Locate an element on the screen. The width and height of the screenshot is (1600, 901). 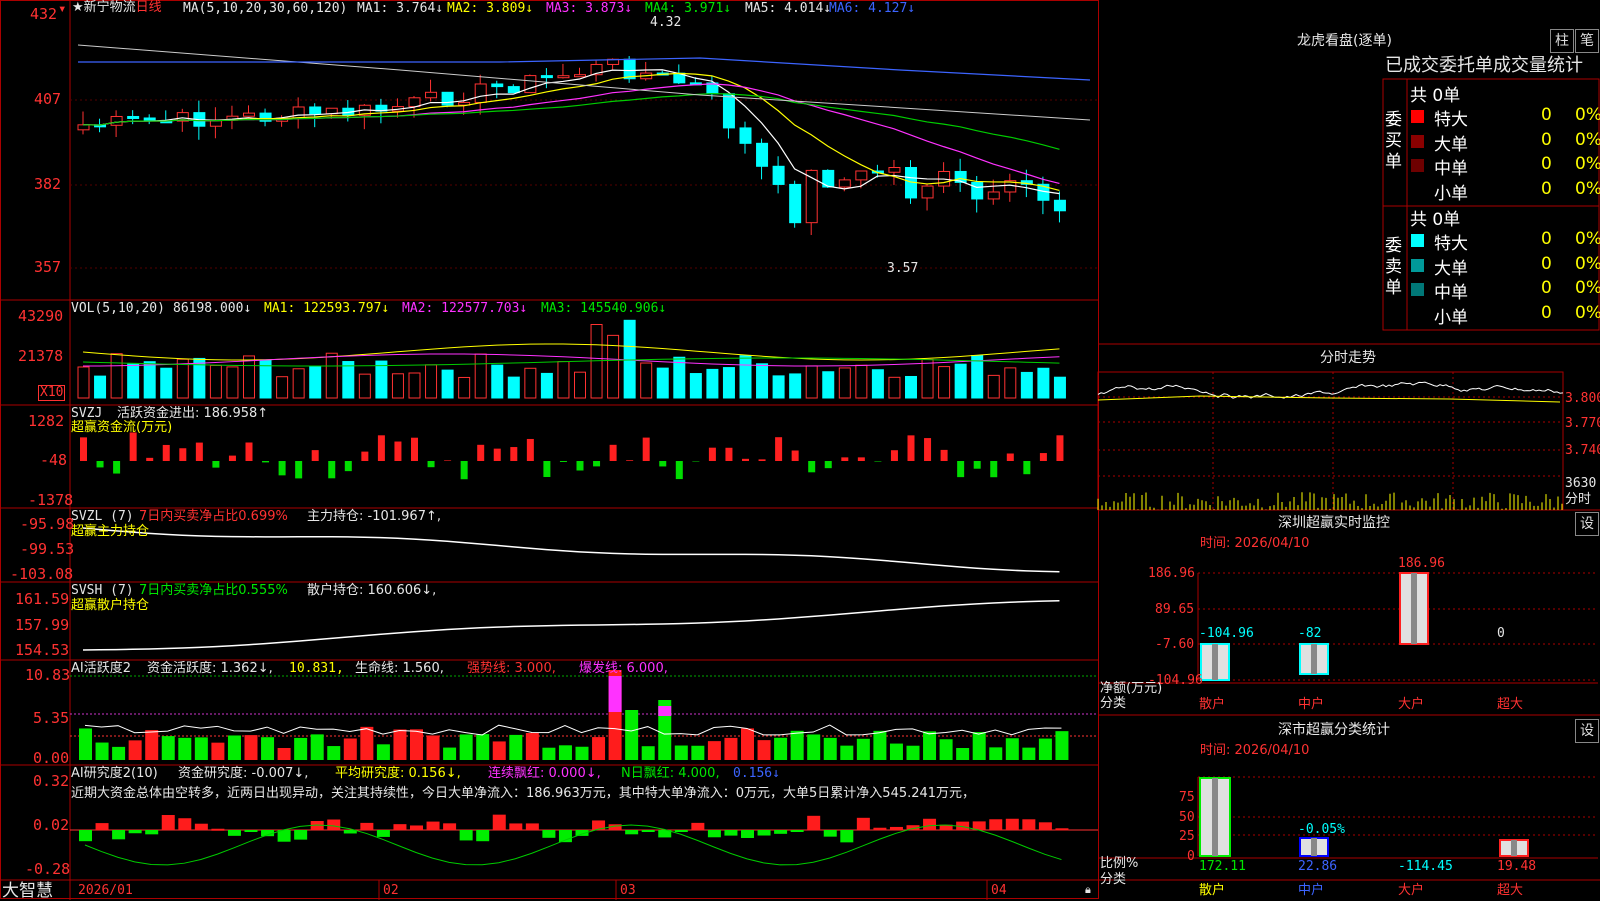
sz-bar-value-1: -82 is located at coordinates (1309, 634).